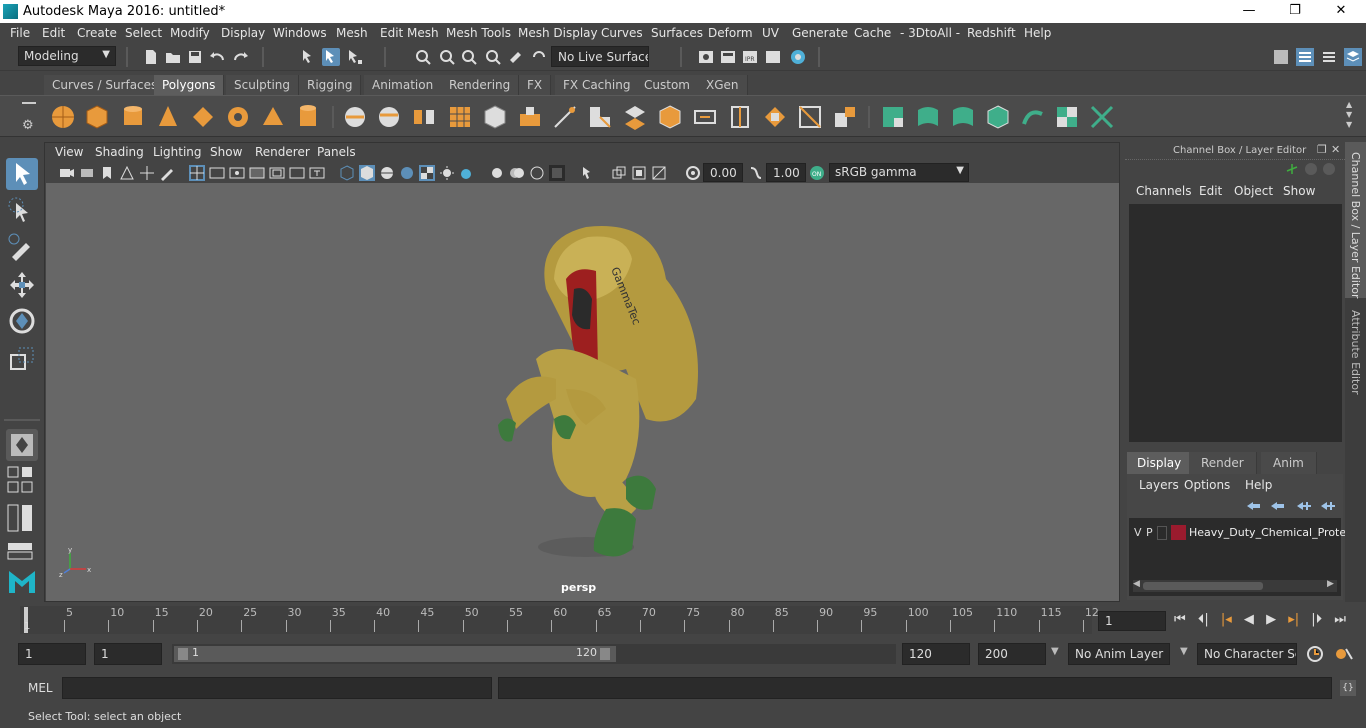 Image resolution: width=1366 pixels, height=728 pixels. What do you see at coordinates (1067, 117) in the screenshot?
I see `checker-icon` at bounding box center [1067, 117].